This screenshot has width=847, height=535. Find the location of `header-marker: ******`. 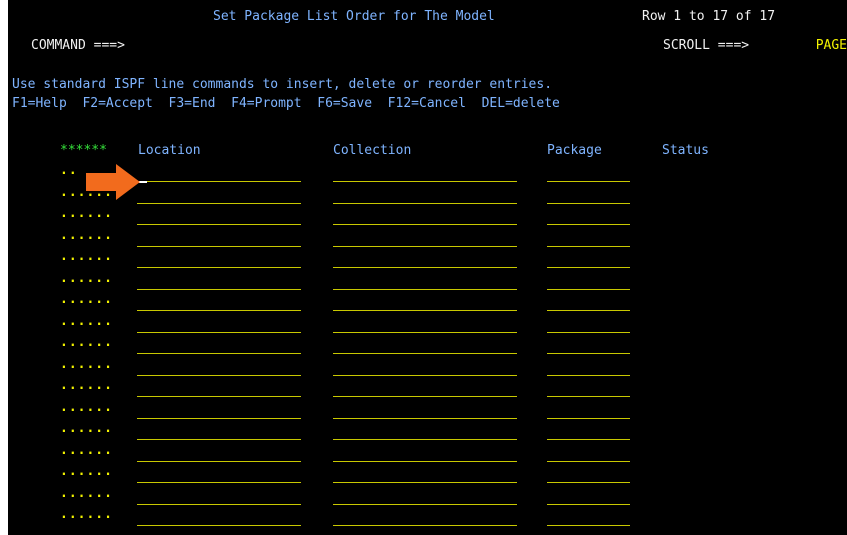

header-marker: ****** is located at coordinates (83, 150).